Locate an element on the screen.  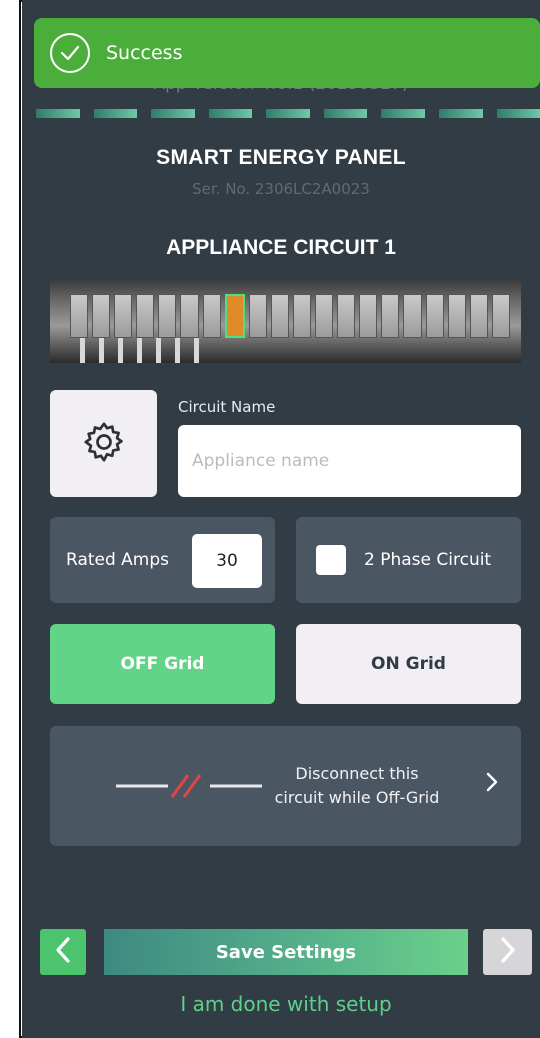
circuit-name-label: Circuit Name is located at coordinates (227, 407).